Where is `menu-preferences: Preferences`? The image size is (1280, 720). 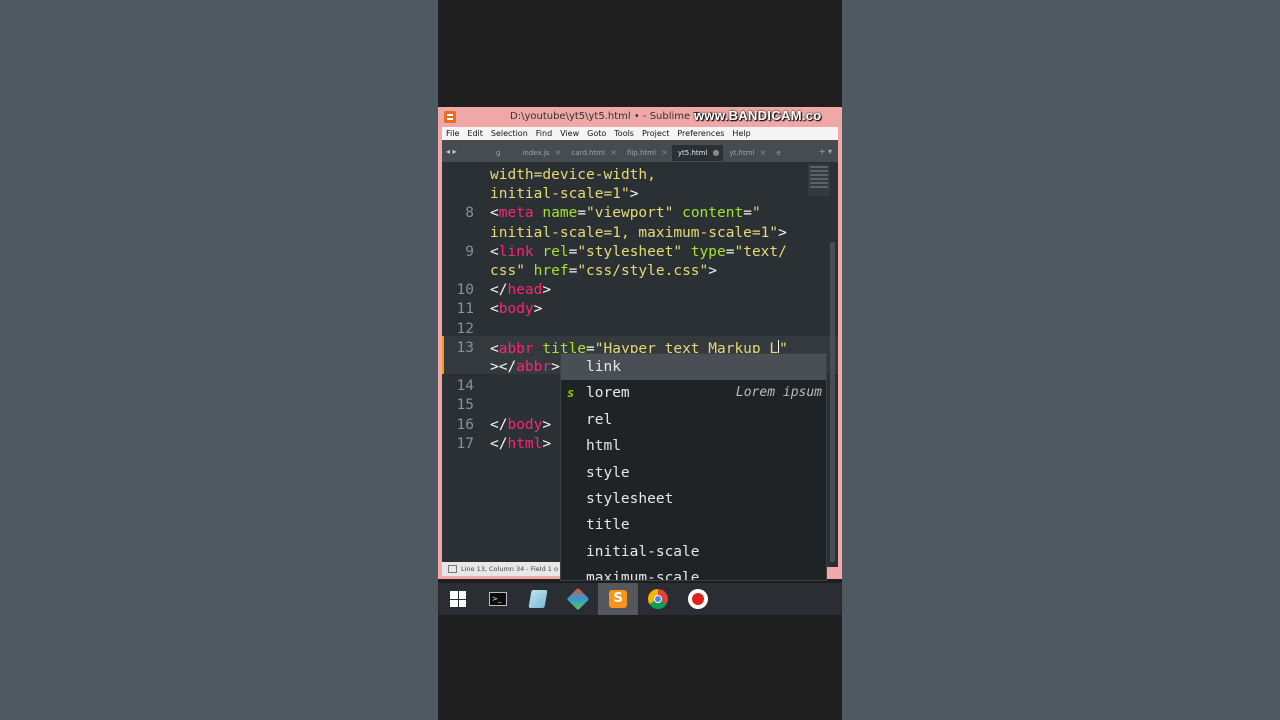 menu-preferences: Preferences is located at coordinates (700, 133).